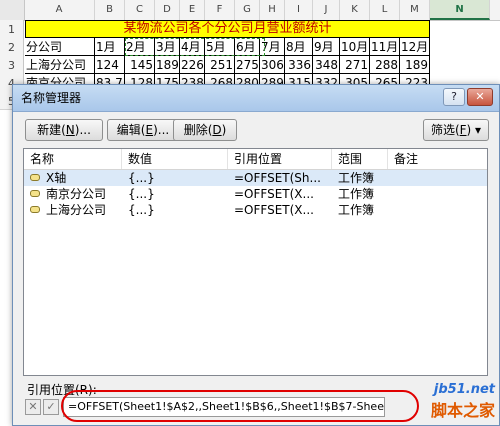 The height and width of the screenshot is (426, 500). Describe the element at coordinates (220, 10) in the screenshot. I see `column-header-f: F` at that location.